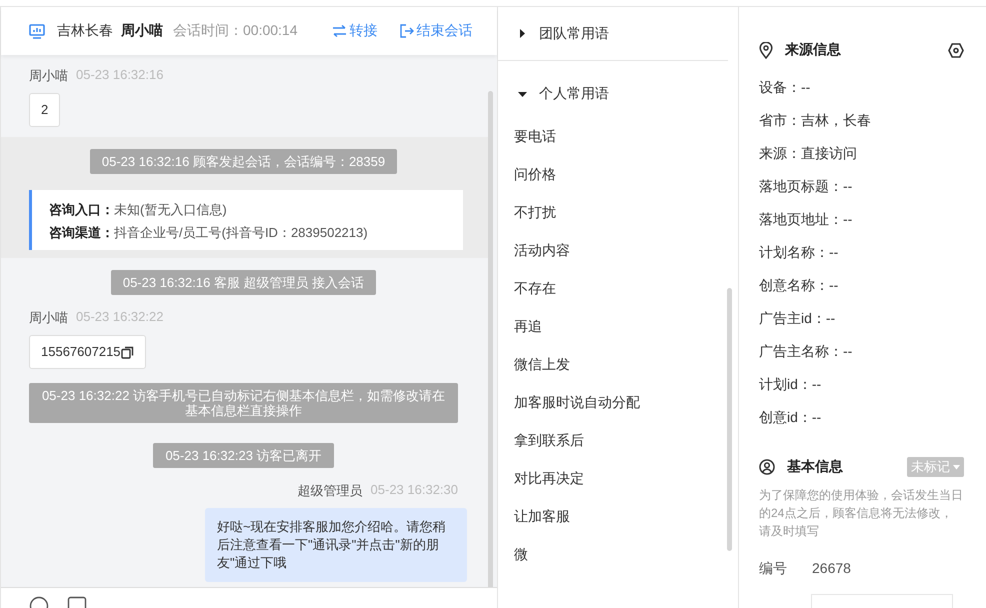 This screenshot has width=986, height=608. Describe the element at coordinates (790, 384) in the screenshot. I see `info-row-text: 计划id：--` at that location.